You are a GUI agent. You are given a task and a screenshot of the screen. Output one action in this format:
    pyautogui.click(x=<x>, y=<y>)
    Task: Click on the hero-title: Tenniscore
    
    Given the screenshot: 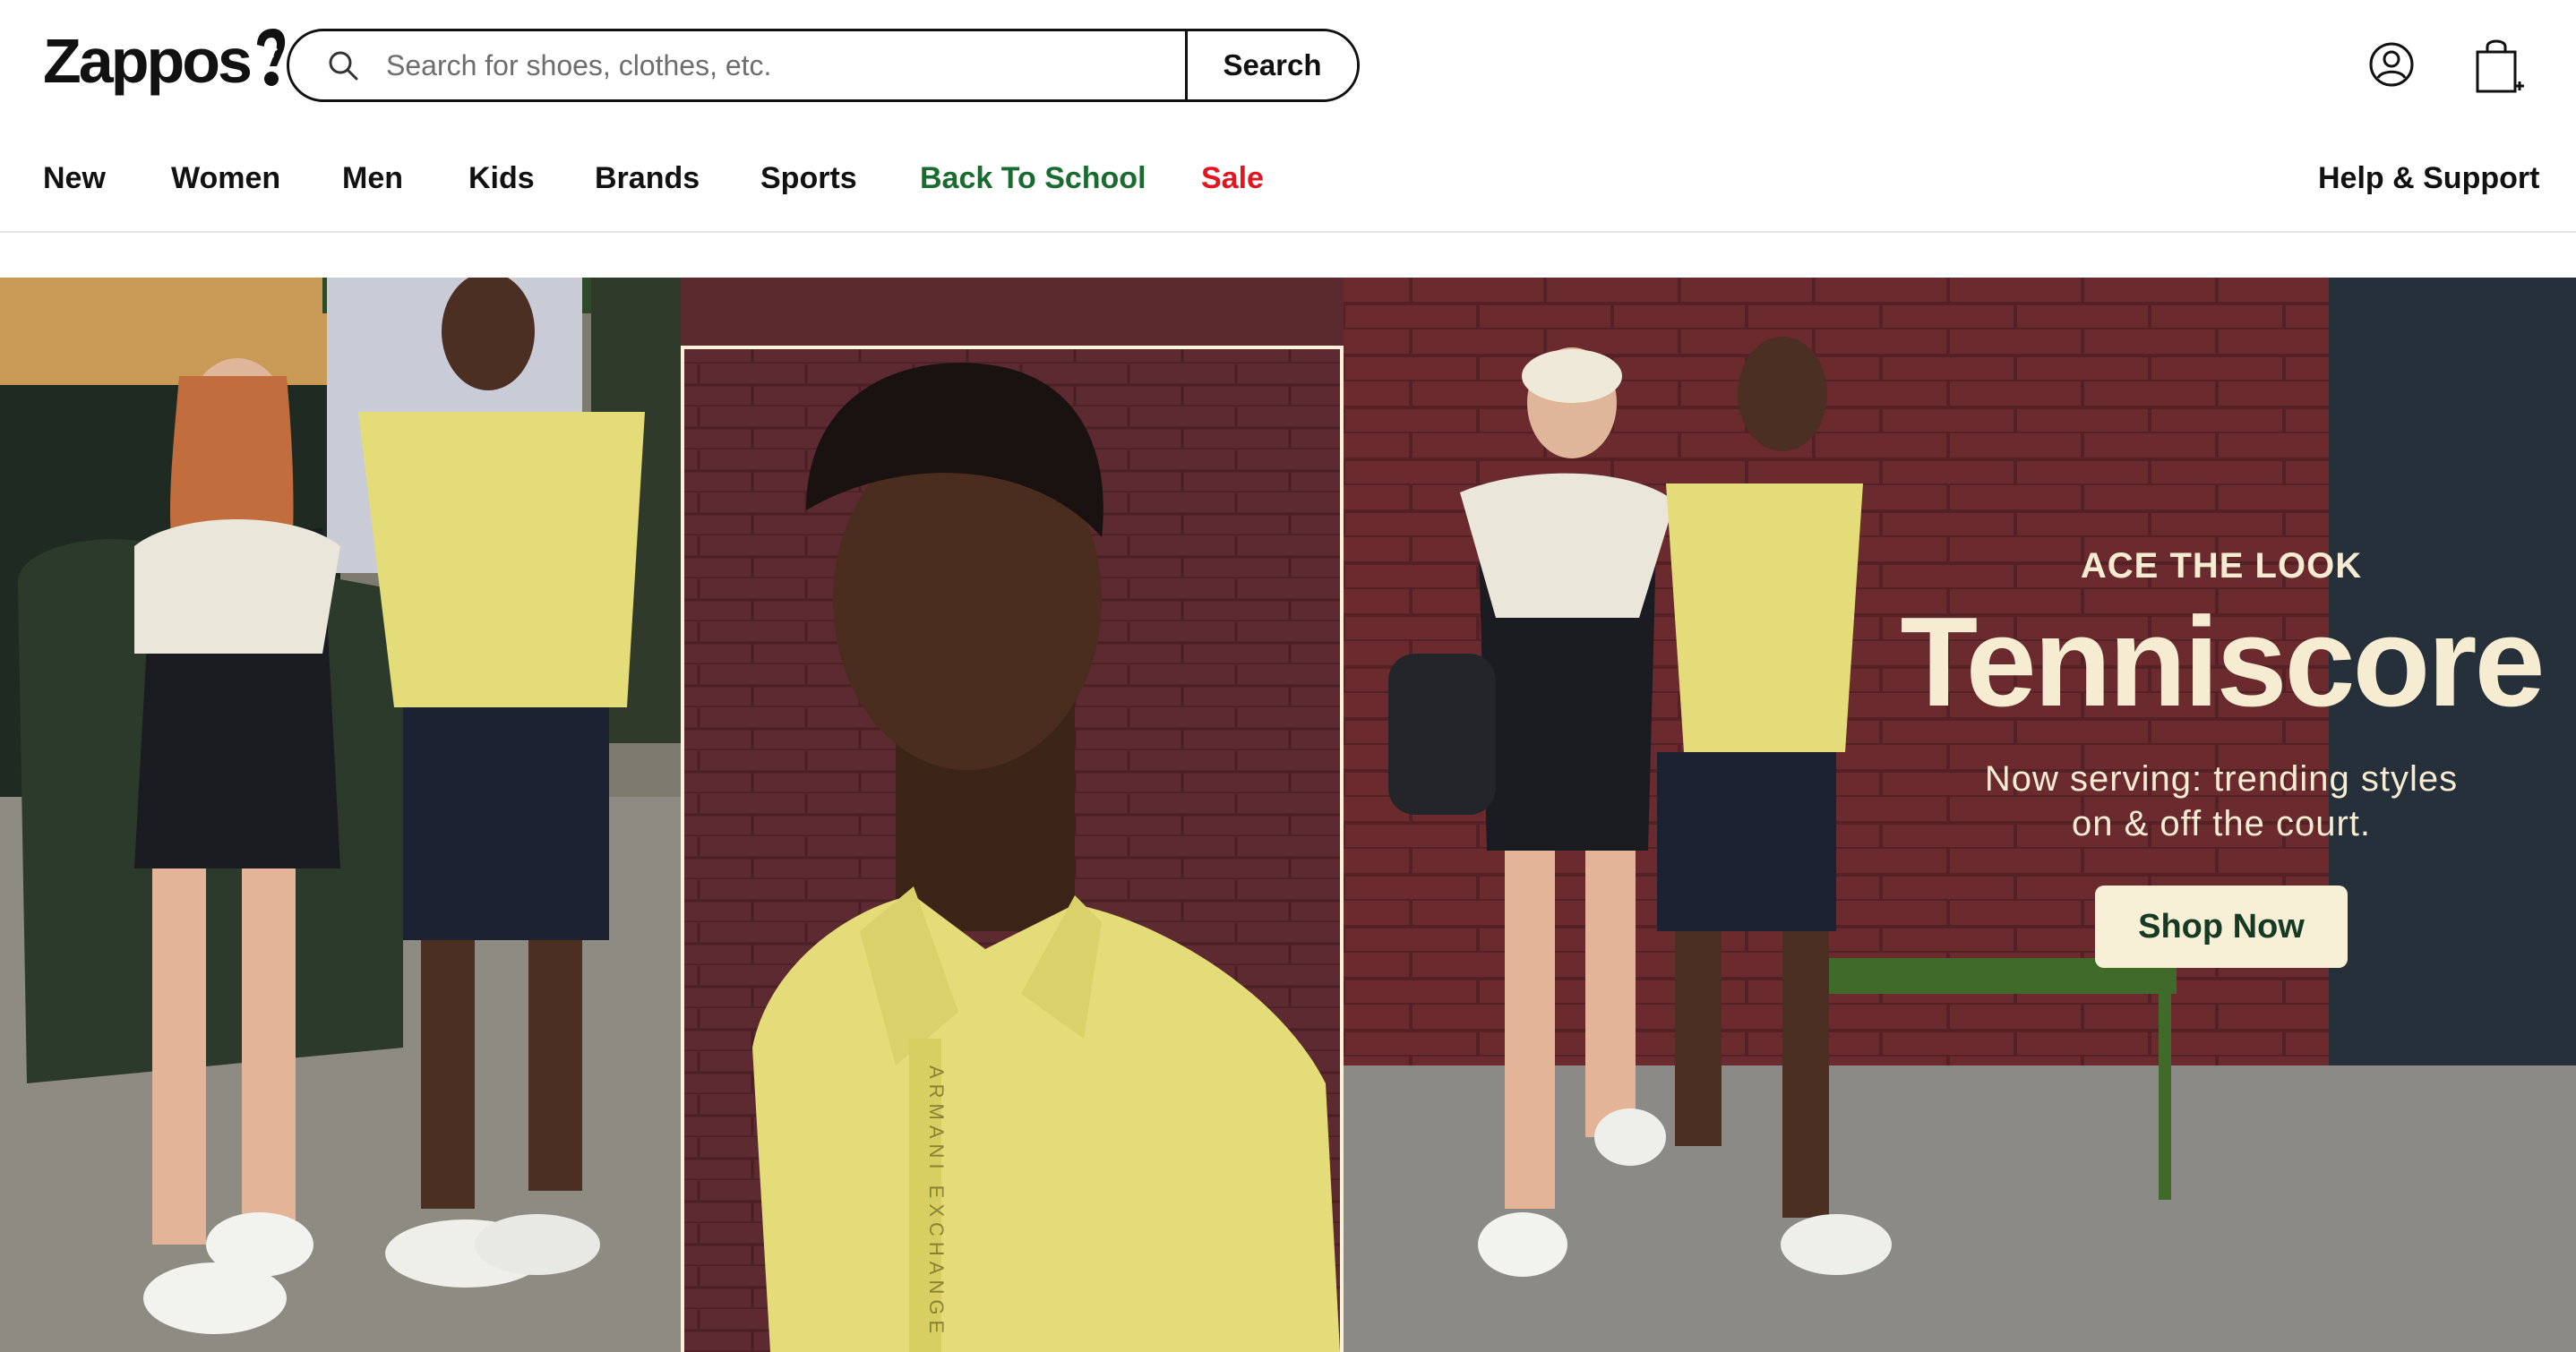 What is the action you would take?
    pyautogui.click(x=2222, y=662)
    